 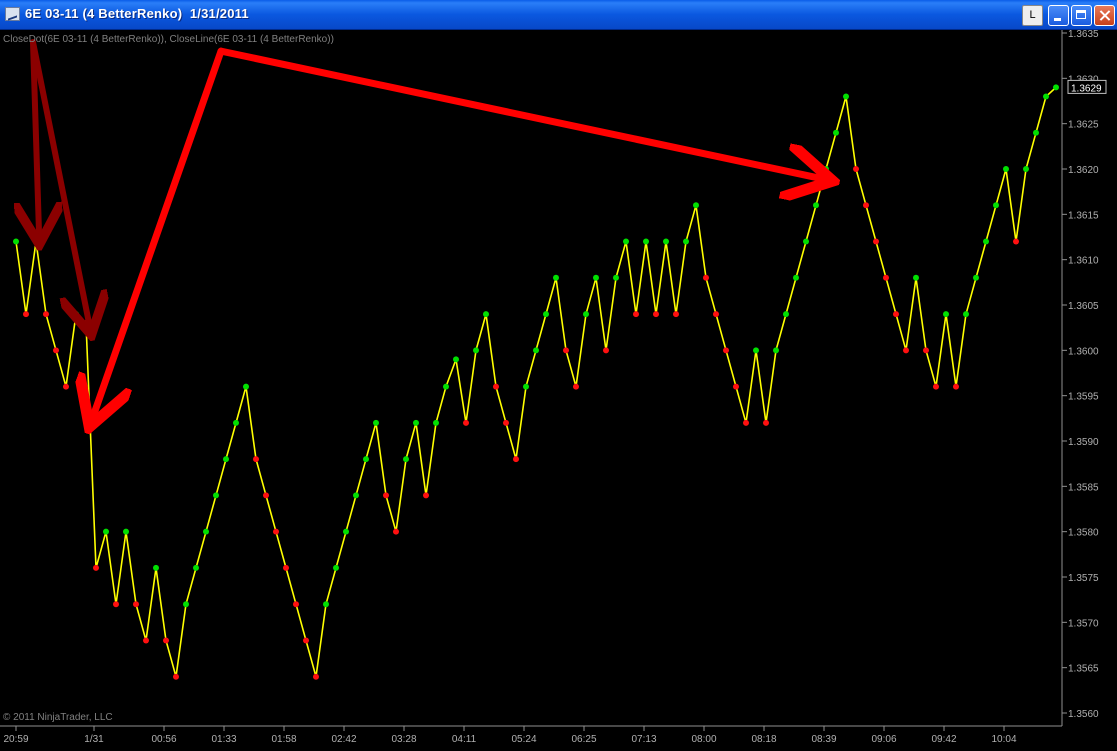 I want to click on last-price-label: 1.3629, so click(x=1086, y=88).